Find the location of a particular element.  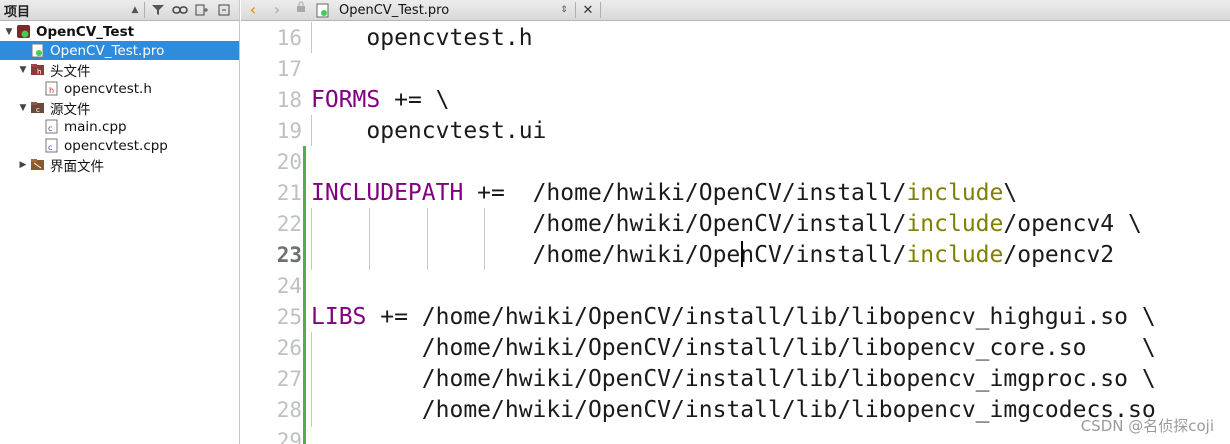

code-token: \ is located at coordinates (1010, 193).